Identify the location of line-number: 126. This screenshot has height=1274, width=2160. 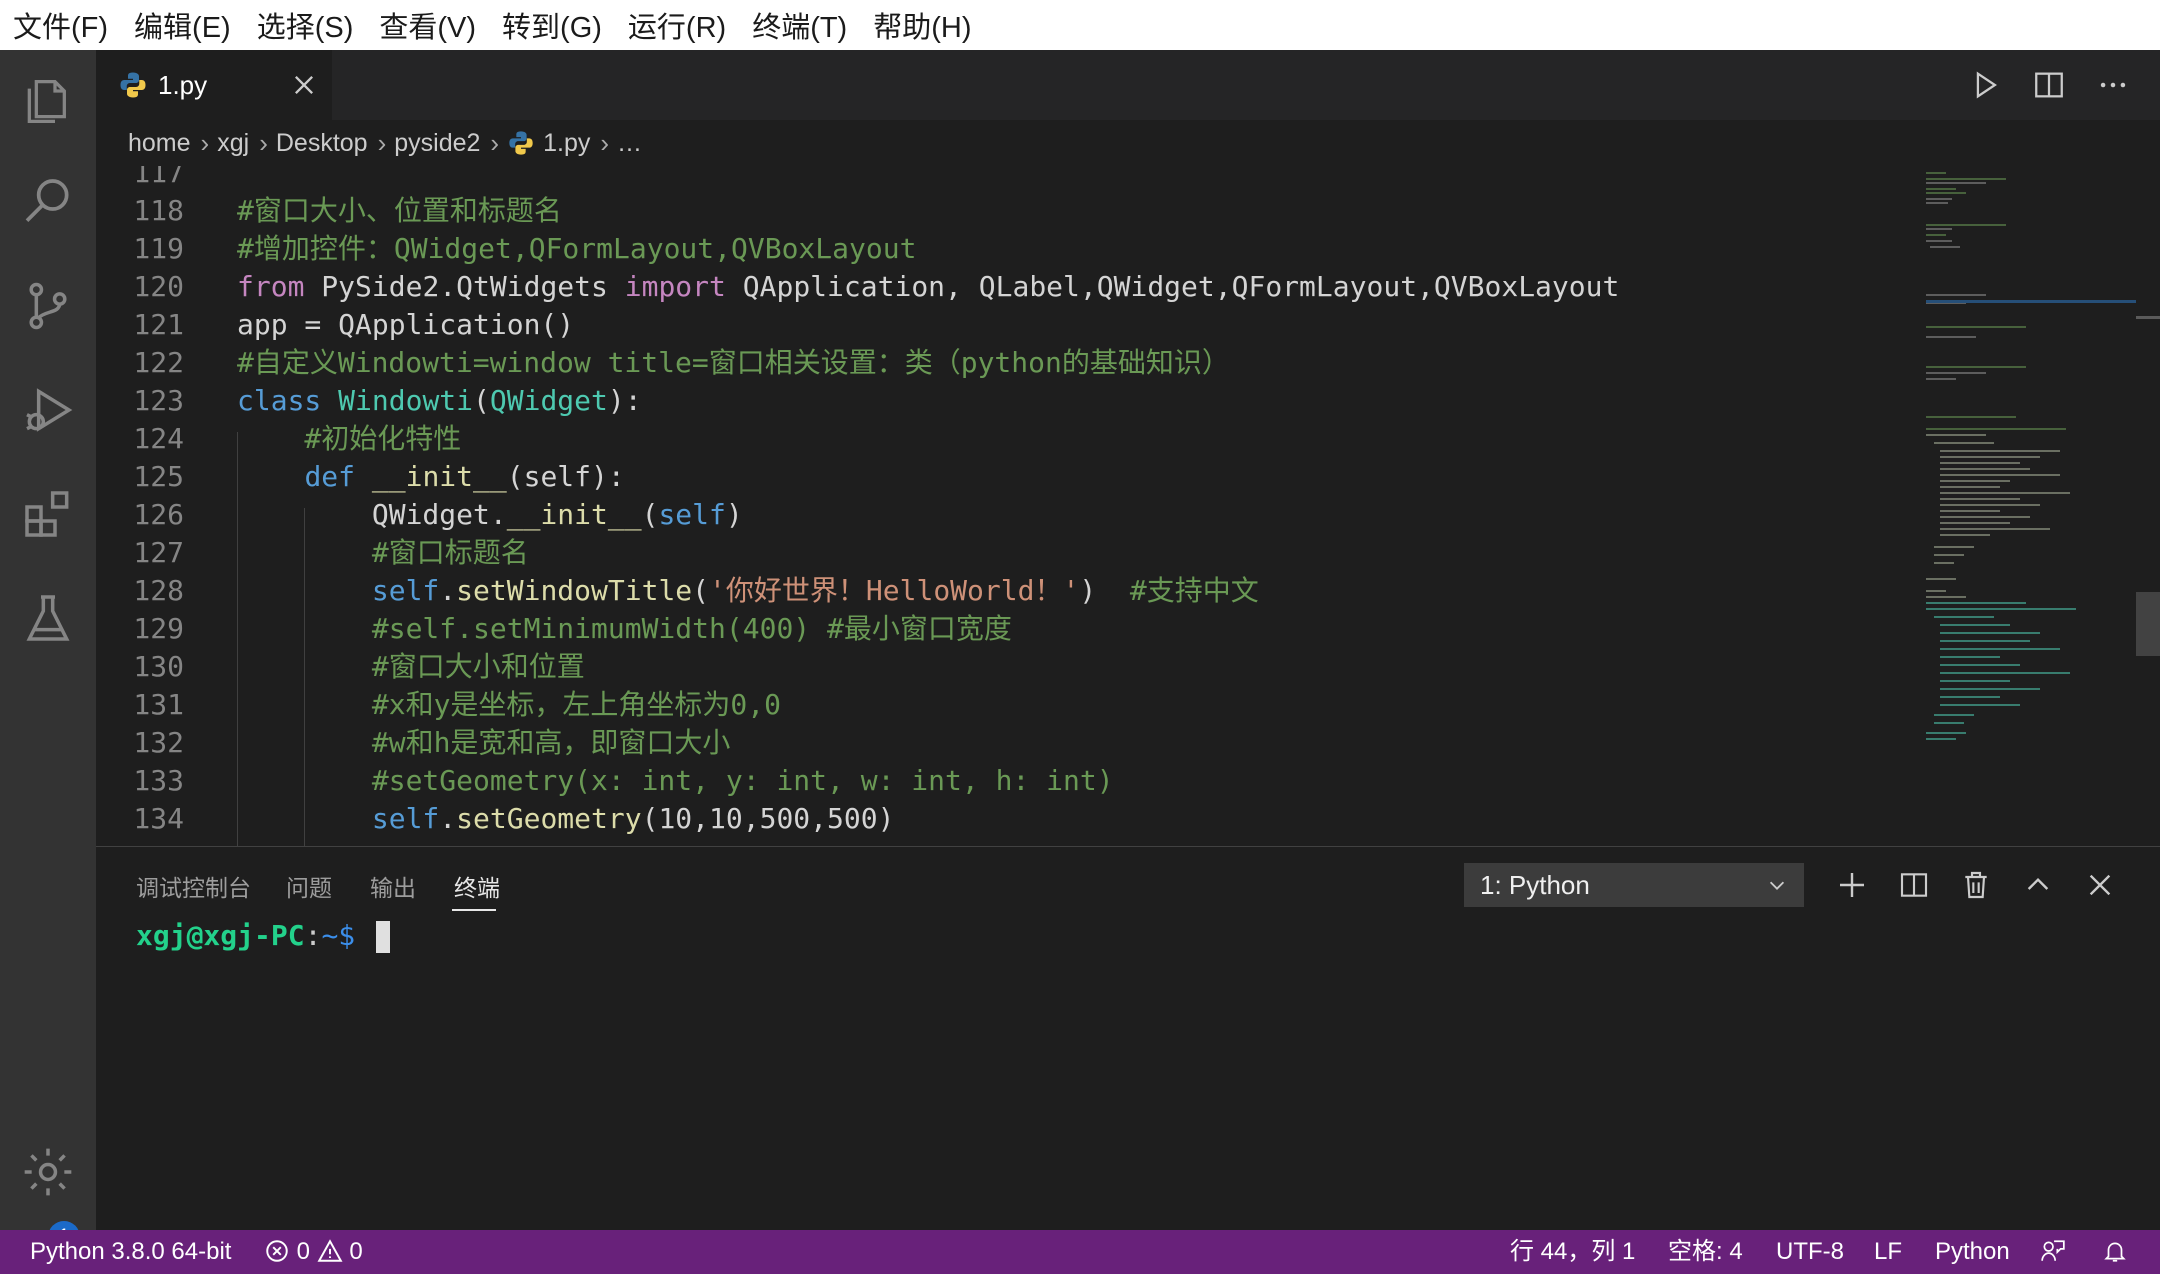
(158, 514).